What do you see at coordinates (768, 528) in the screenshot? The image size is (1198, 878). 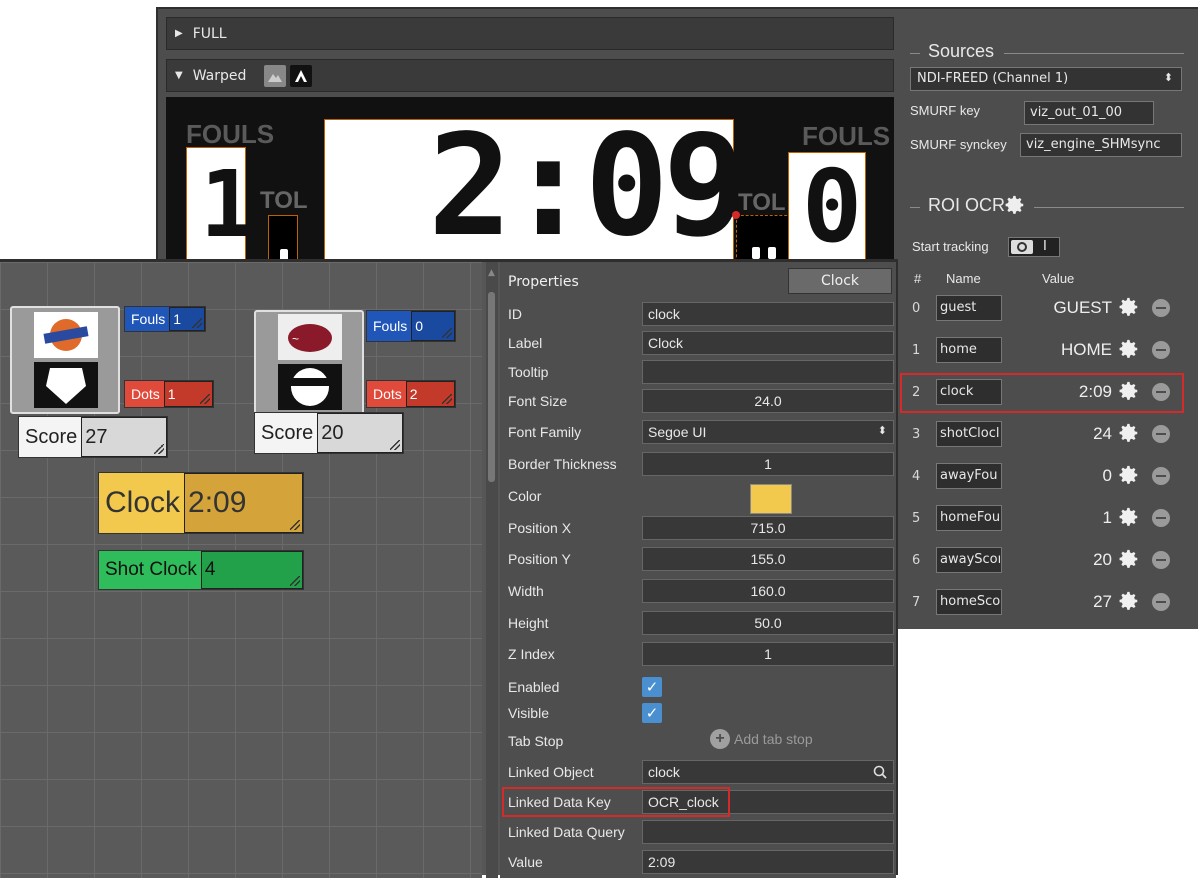 I see `prop-field-position-x: 715.0` at bounding box center [768, 528].